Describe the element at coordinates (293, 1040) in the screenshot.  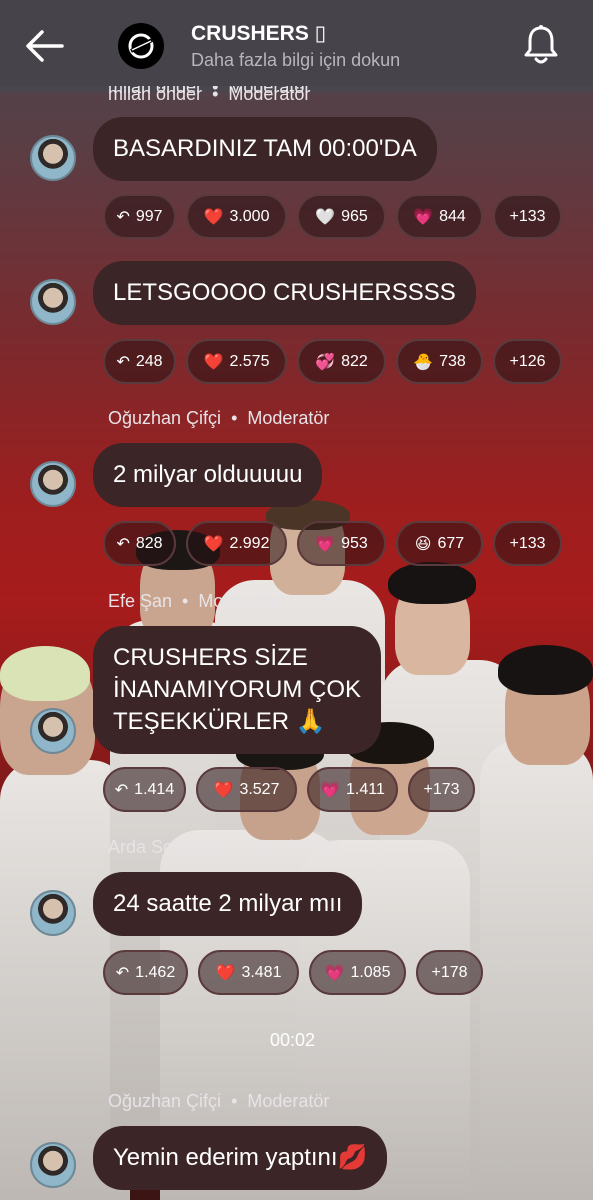
I see `timestamp: 00:02` at that location.